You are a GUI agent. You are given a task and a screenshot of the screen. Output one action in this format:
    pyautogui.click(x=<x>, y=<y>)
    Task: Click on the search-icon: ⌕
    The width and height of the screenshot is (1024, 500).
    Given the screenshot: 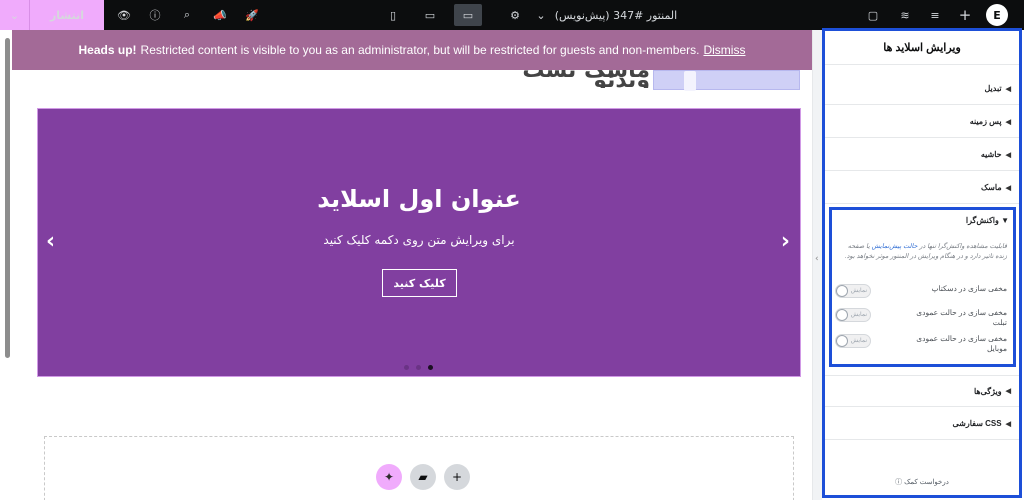 What is the action you would take?
    pyautogui.click(x=187, y=15)
    